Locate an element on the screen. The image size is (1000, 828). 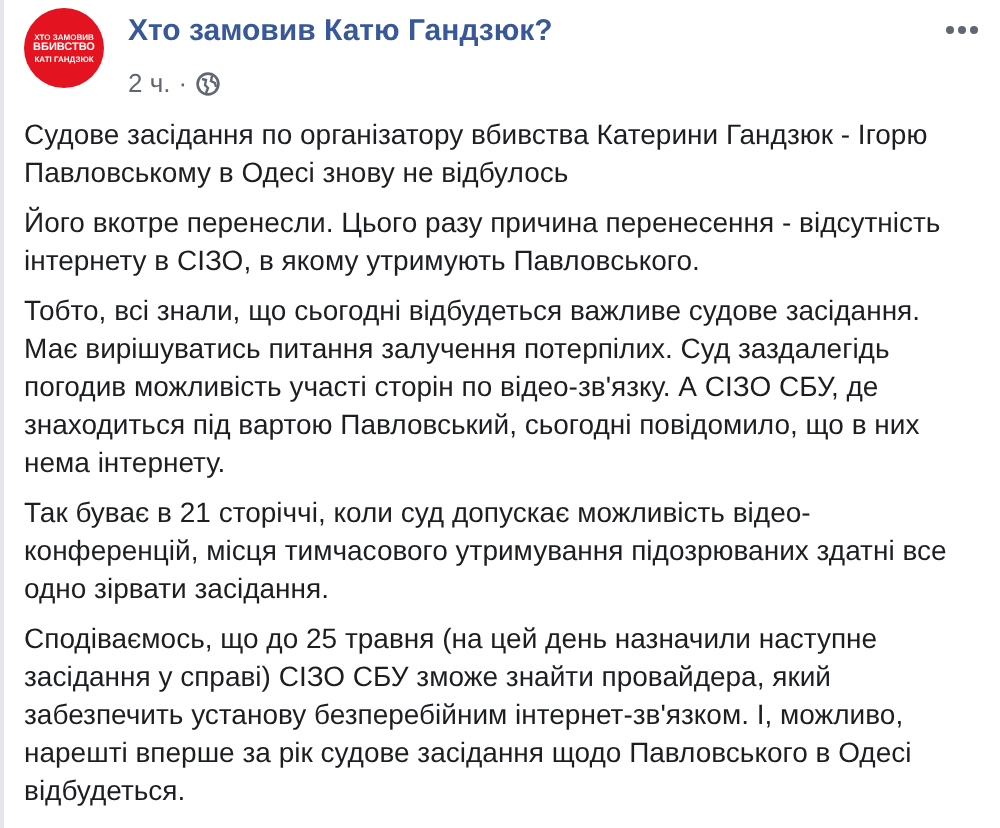
more-options-icon is located at coordinates (962, 30).